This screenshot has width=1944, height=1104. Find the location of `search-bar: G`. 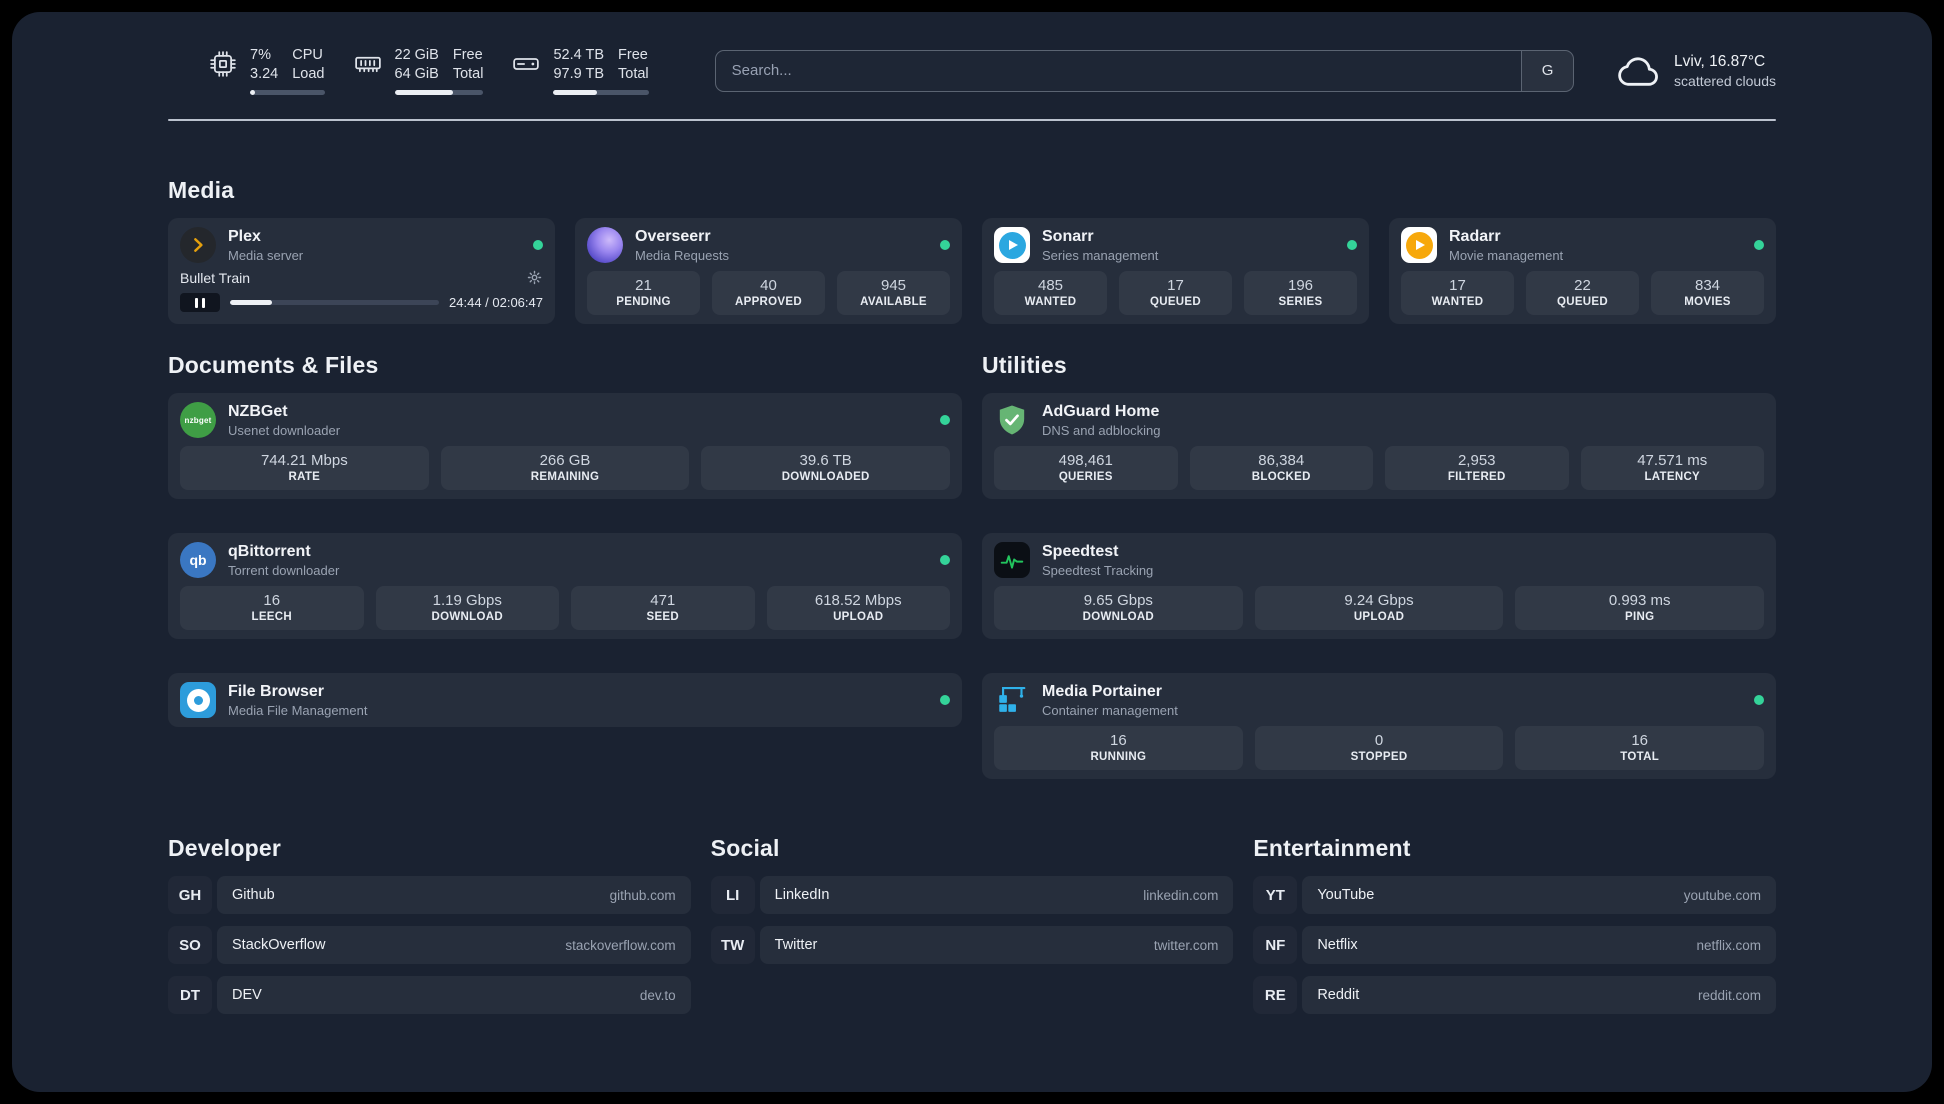

search-bar: G is located at coordinates (1144, 70).